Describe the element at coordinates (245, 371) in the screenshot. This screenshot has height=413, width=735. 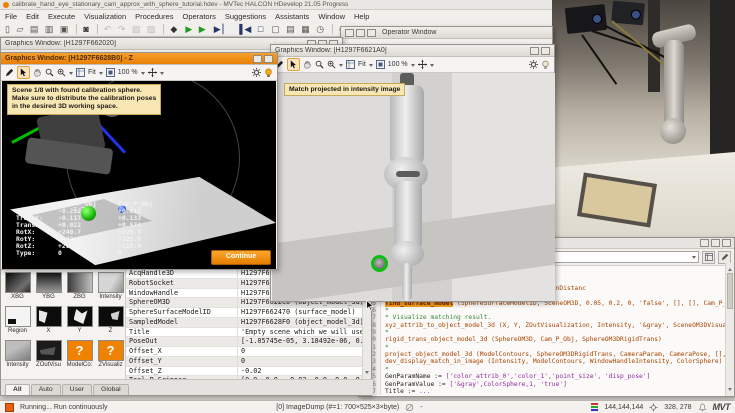
I see `table-row: Offset_Z -0.02` at that location.